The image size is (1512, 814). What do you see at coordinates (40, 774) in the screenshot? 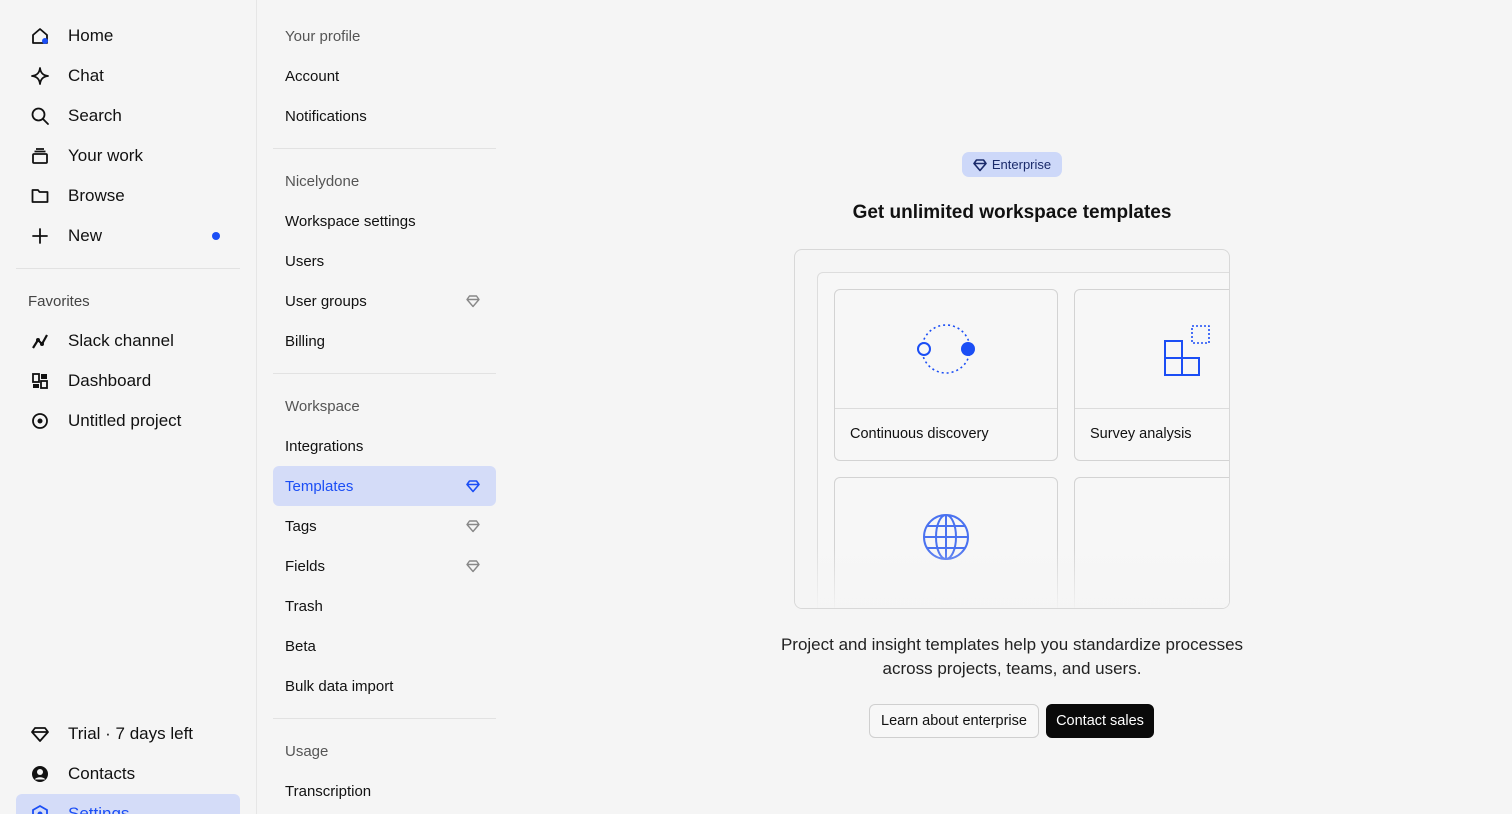
I see `user-circle-icon` at bounding box center [40, 774].